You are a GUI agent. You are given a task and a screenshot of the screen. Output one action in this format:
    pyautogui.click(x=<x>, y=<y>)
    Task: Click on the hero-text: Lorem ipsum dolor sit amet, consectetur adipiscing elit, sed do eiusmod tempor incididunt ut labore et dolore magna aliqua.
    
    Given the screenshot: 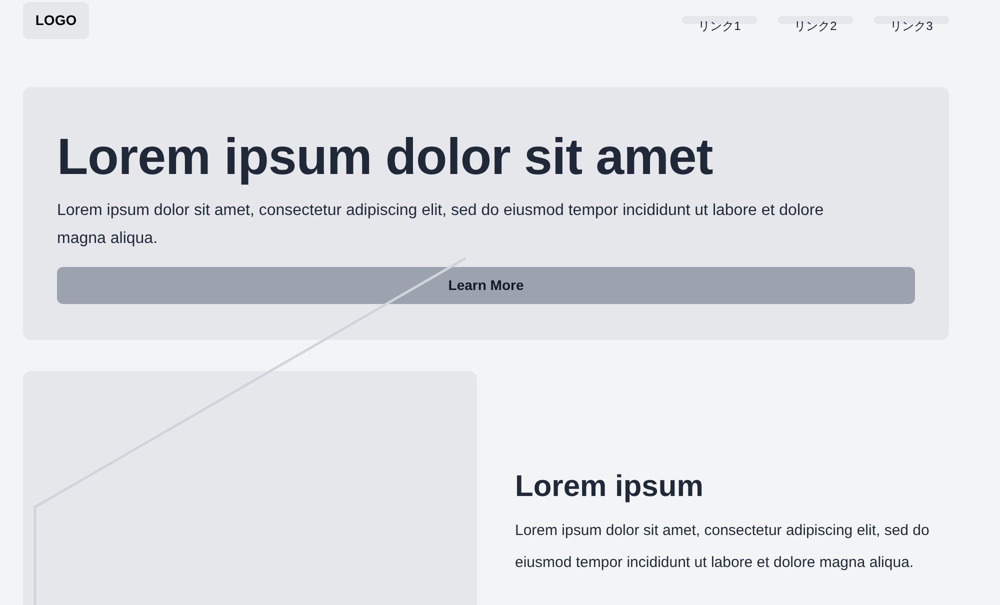 What is the action you would take?
    pyautogui.click(x=441, y=225)
    